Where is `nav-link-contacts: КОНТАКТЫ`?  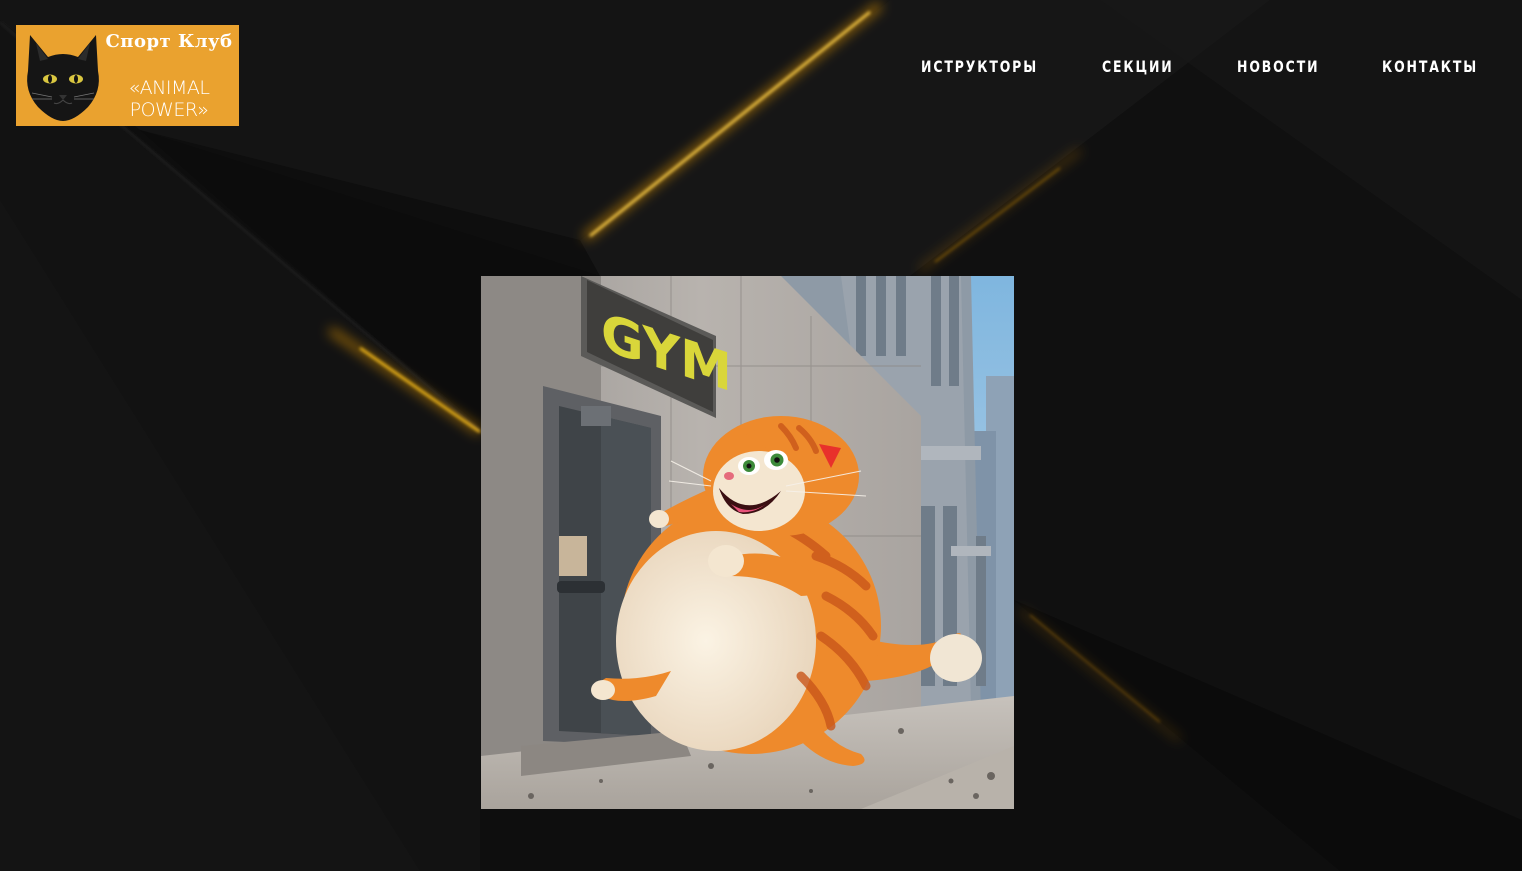 nav-link-contacts: КОНТАКТЫ is located at coordinates (1430, 66).